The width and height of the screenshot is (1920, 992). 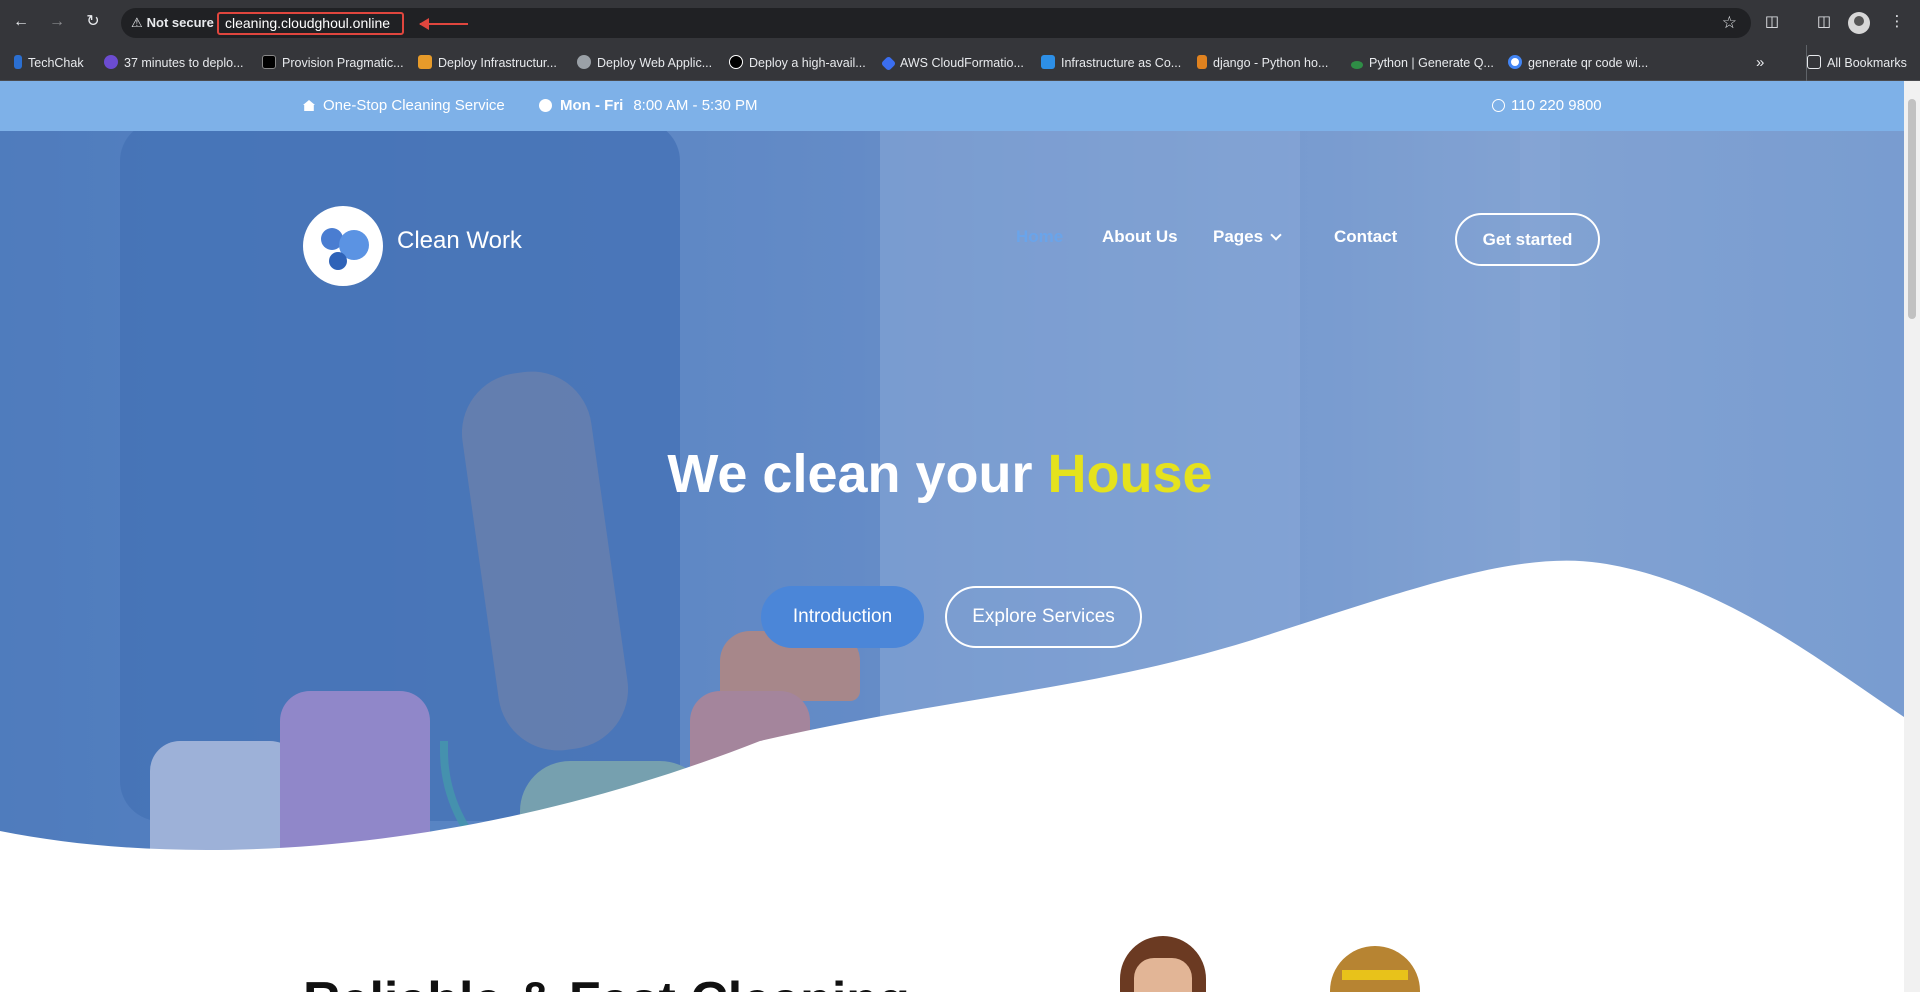 I want to click on hero-title: We clean your House, so click(x=940, y=474).